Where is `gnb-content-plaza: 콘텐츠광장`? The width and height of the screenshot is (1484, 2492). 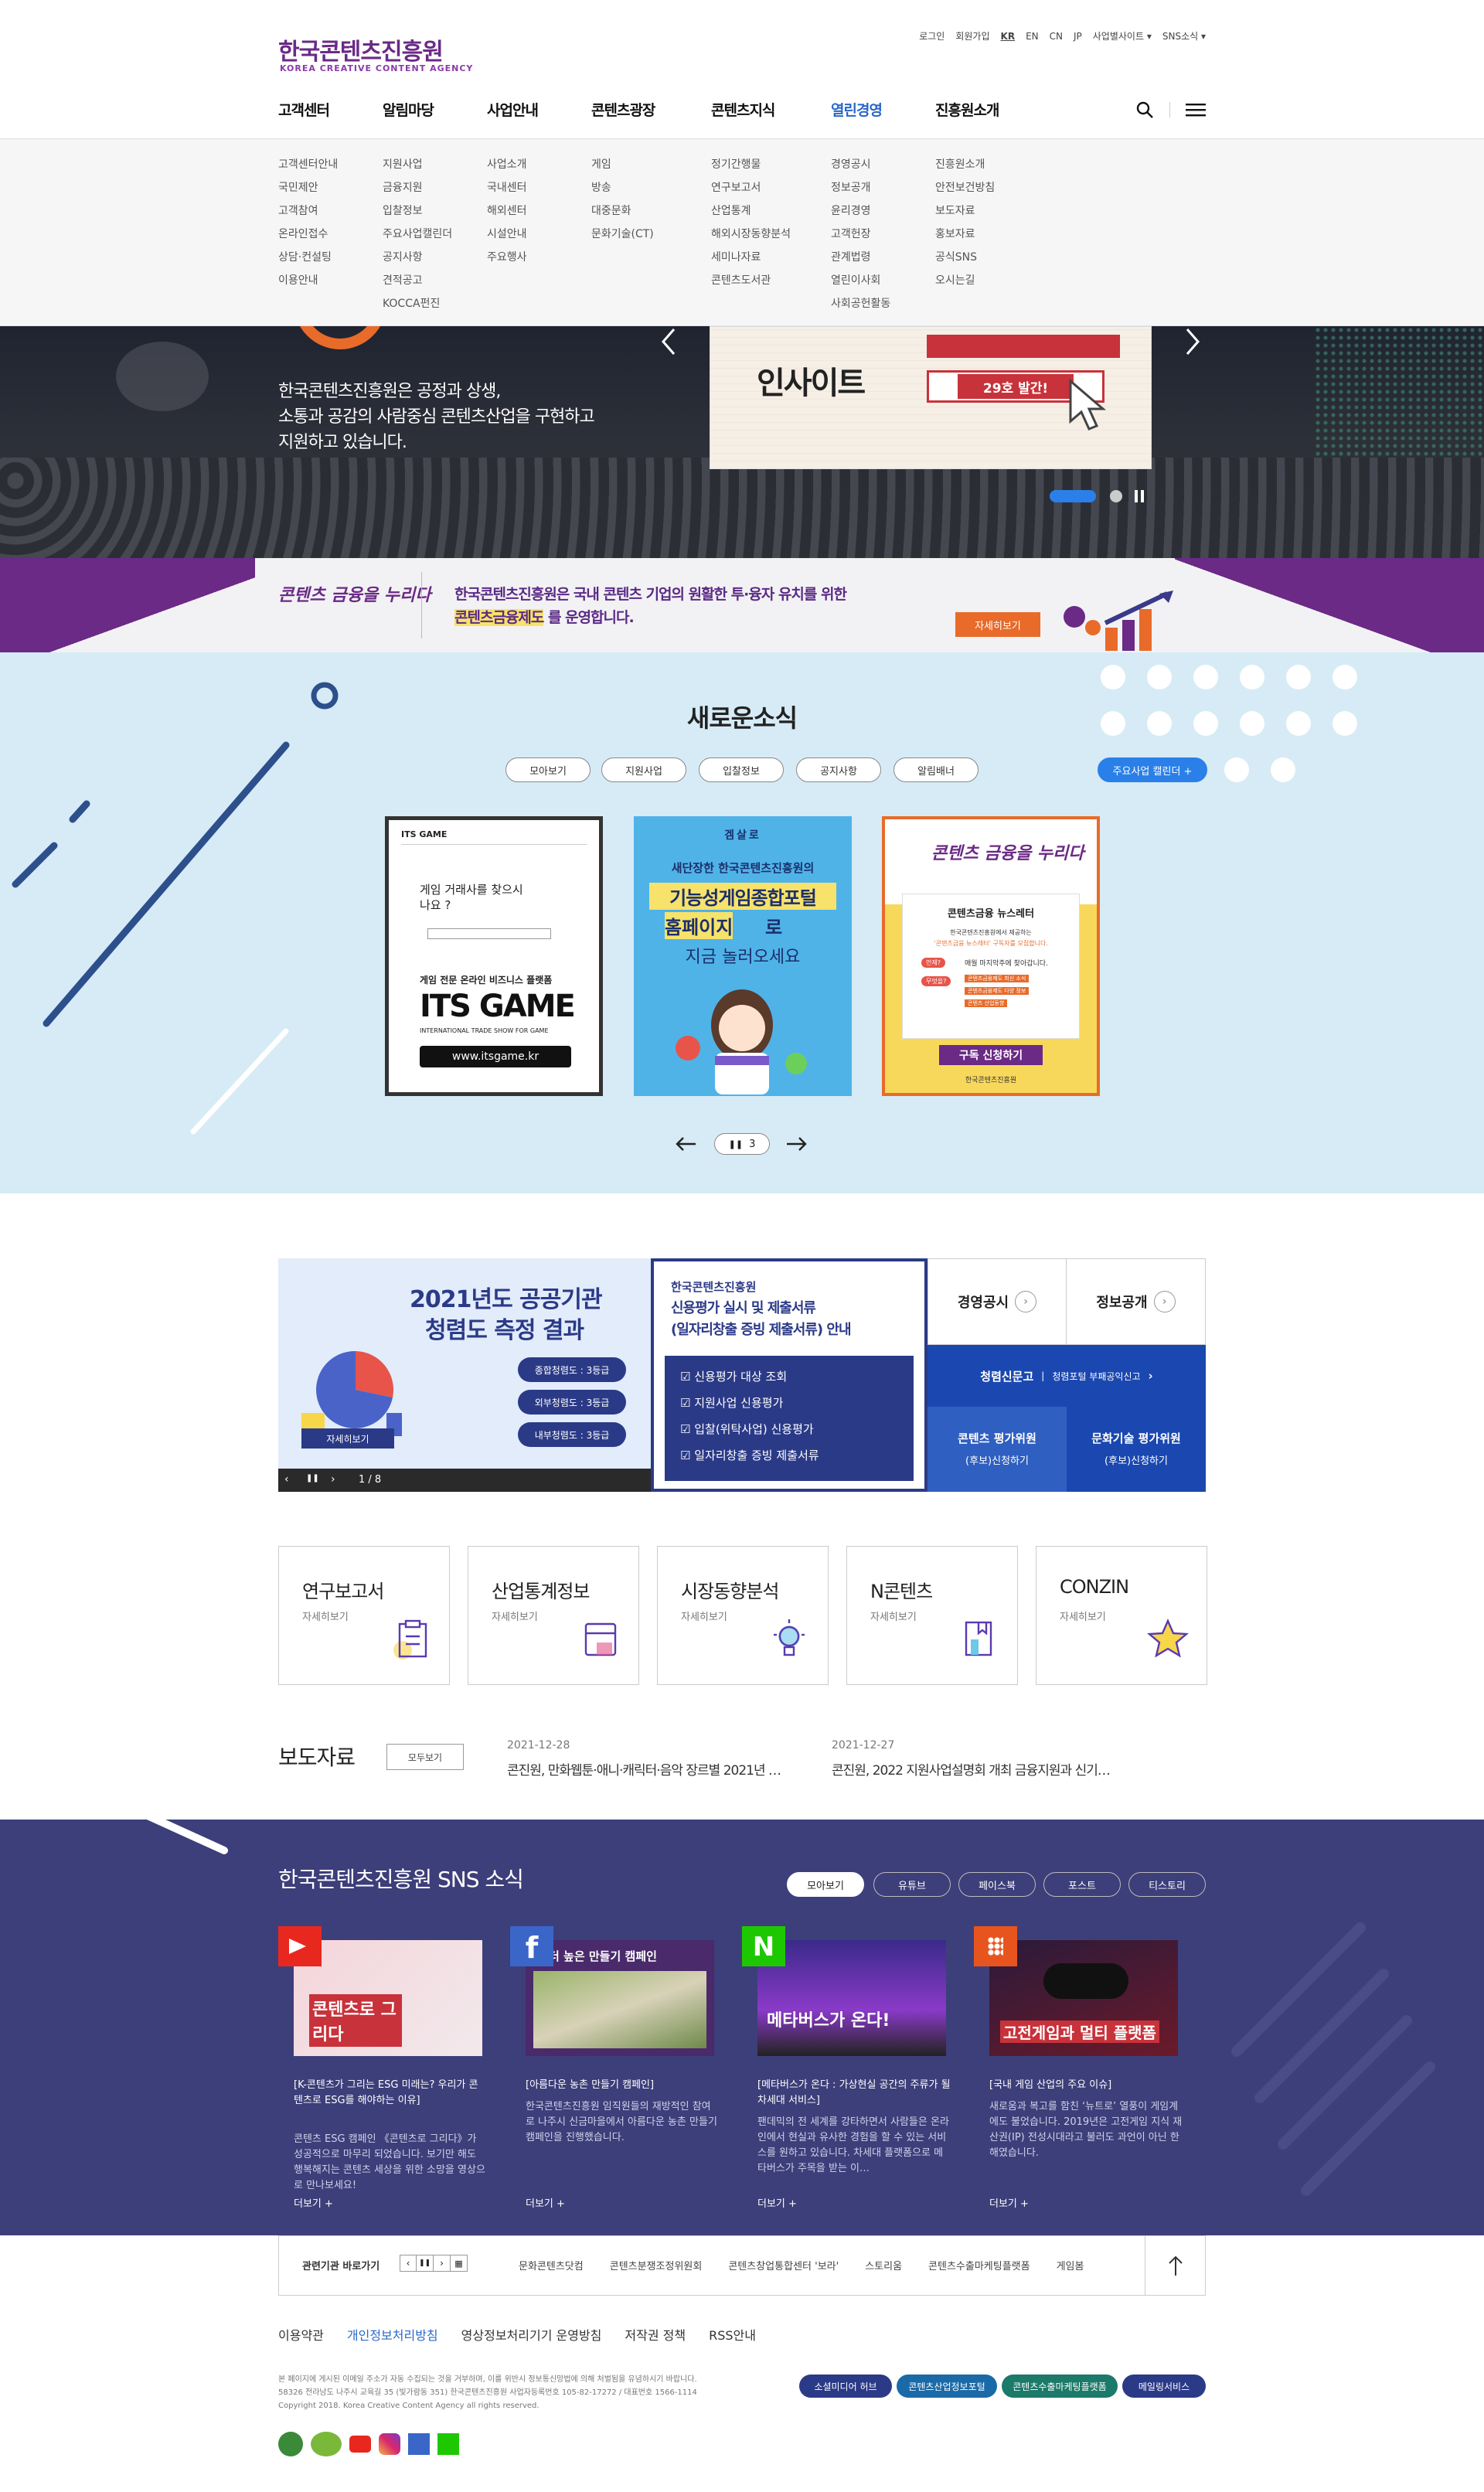 gnb-content-plaza: 콘텐츠광장 is located at coordinates (651, 109).